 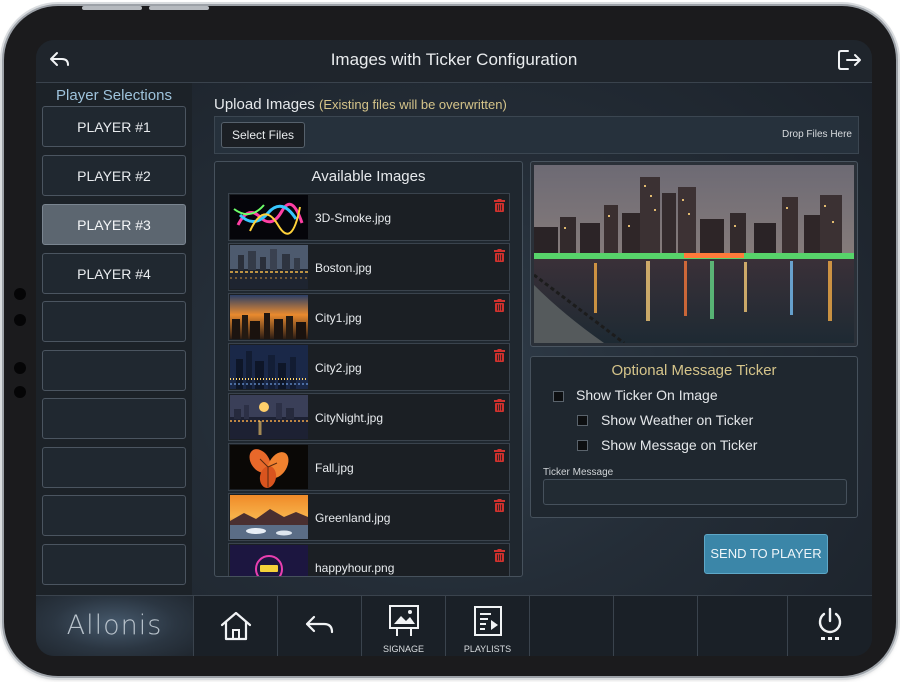 I want to click on home-icon, so click(x=236, y=626).